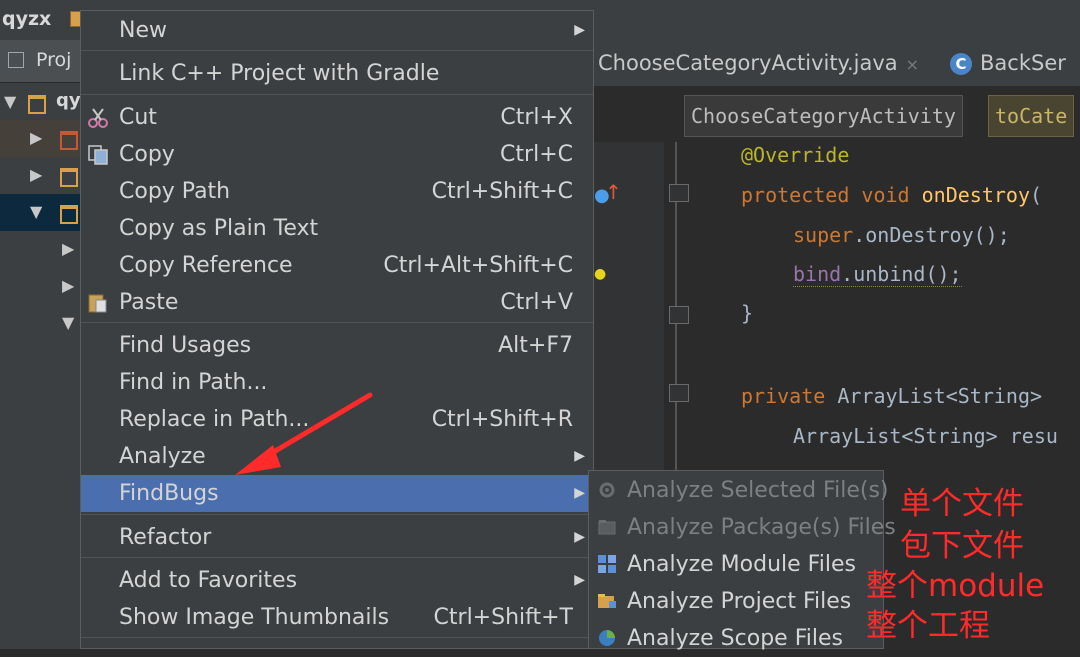  I want to click on submenu-item-analyze-package-files: Analyze Package(s) Files, so click(742, 527).